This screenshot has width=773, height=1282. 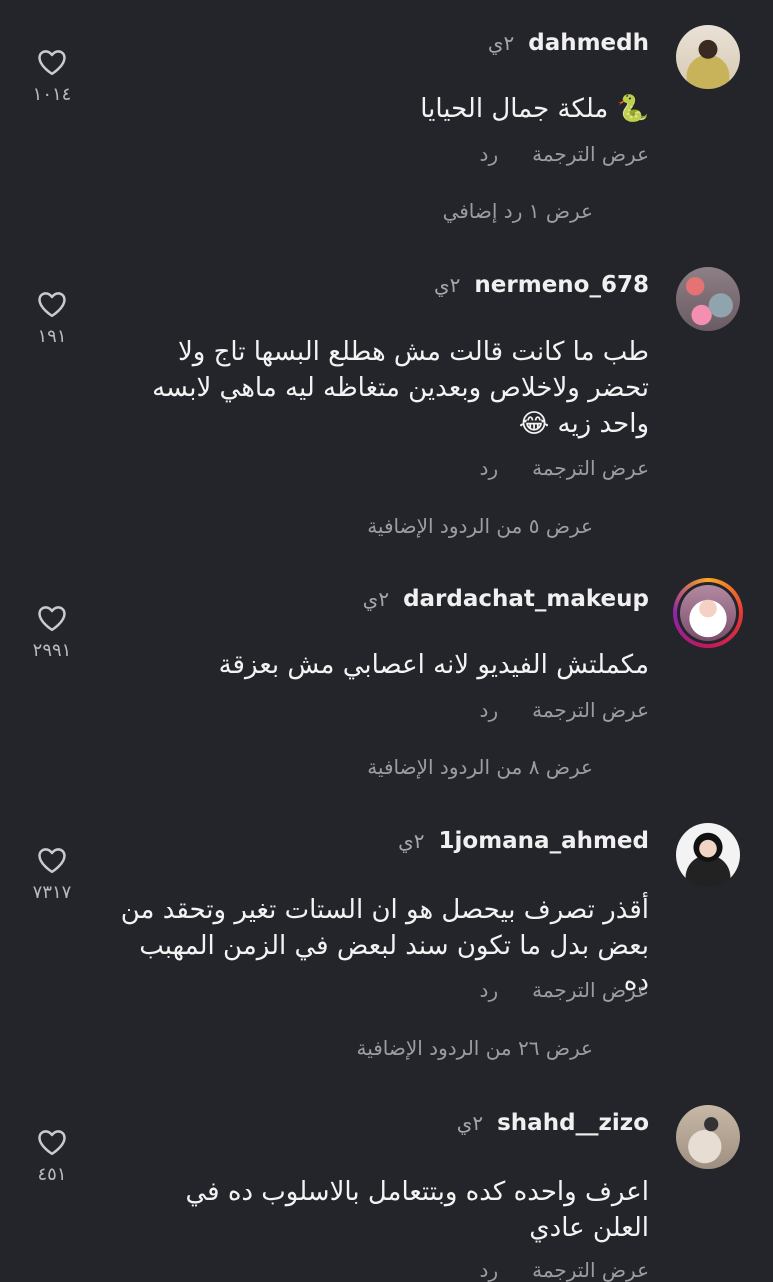 What do you see at coordinates (544, 841) in the screenshot?
I see `username: 1jomana_ahmed` at bounding box center [544, 841].